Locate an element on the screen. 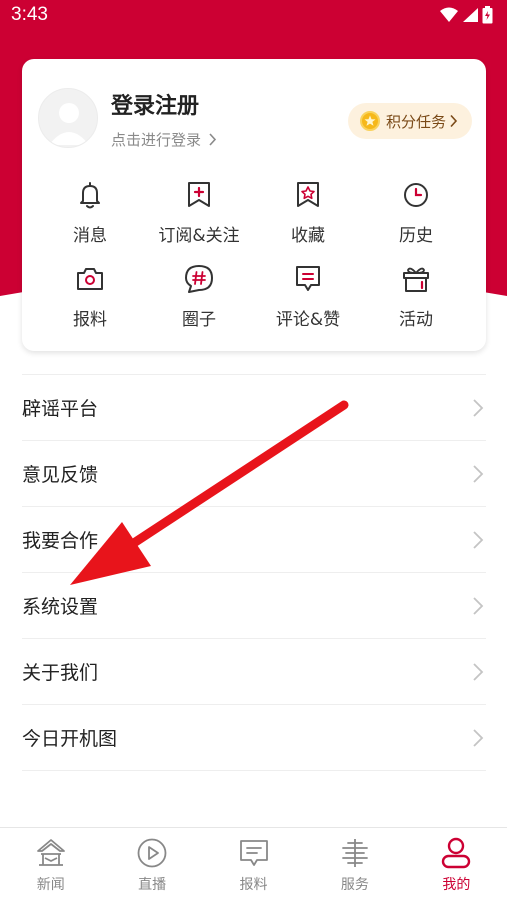 The width and height of the screenshot is (507, 901). shortcut-report: 报料 is located at coordinates (90, 296).